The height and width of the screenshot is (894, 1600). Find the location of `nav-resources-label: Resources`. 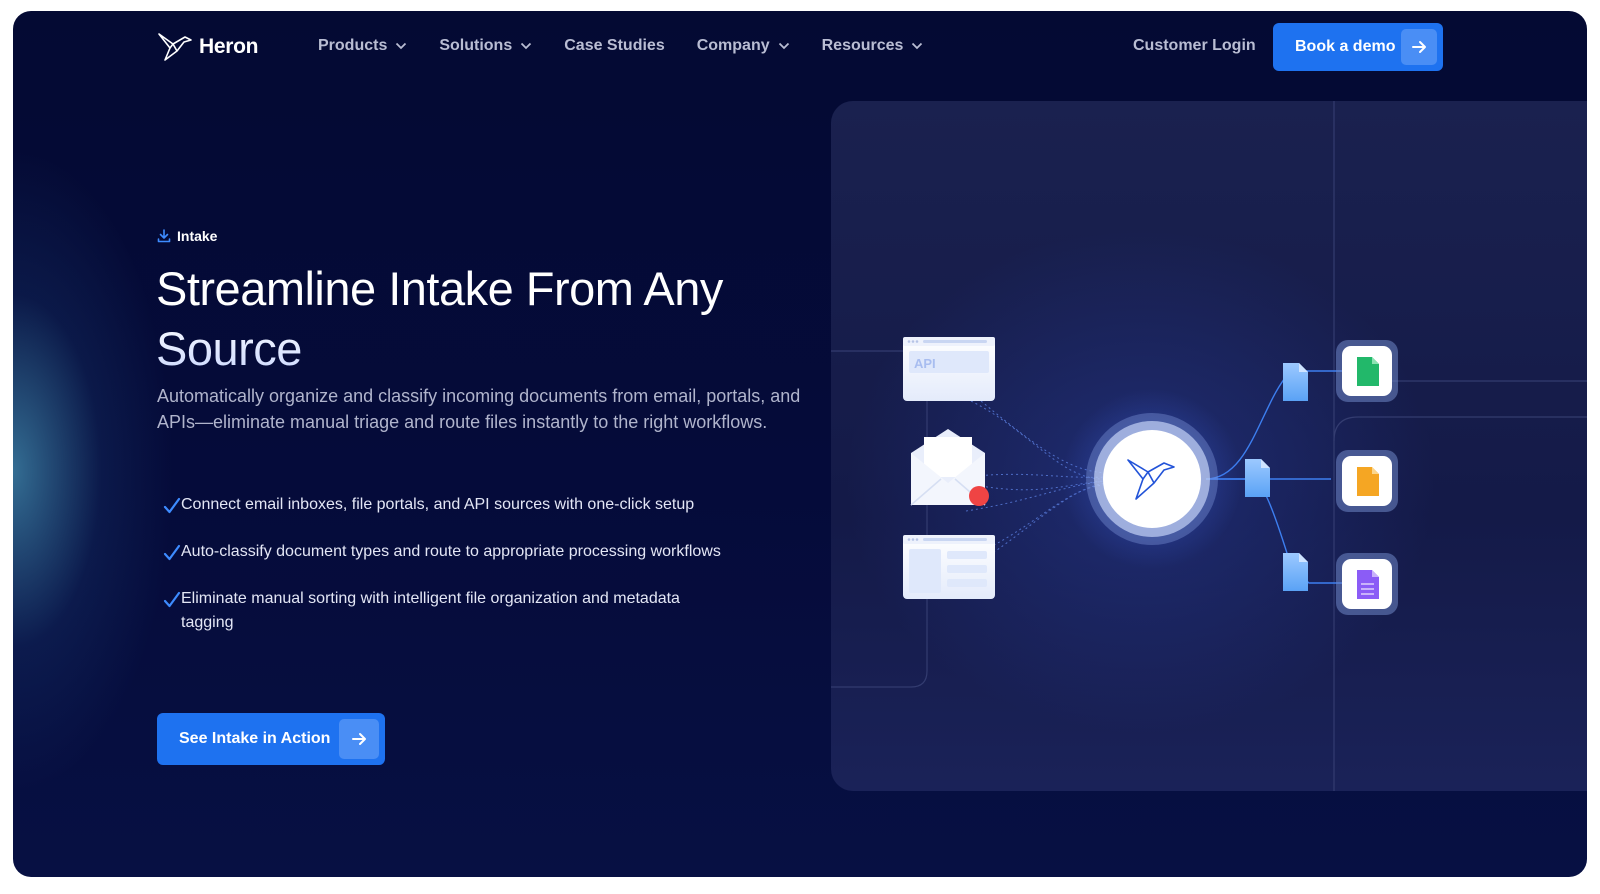

nav-resources-label: Resources is located at coordinates (862, 45).